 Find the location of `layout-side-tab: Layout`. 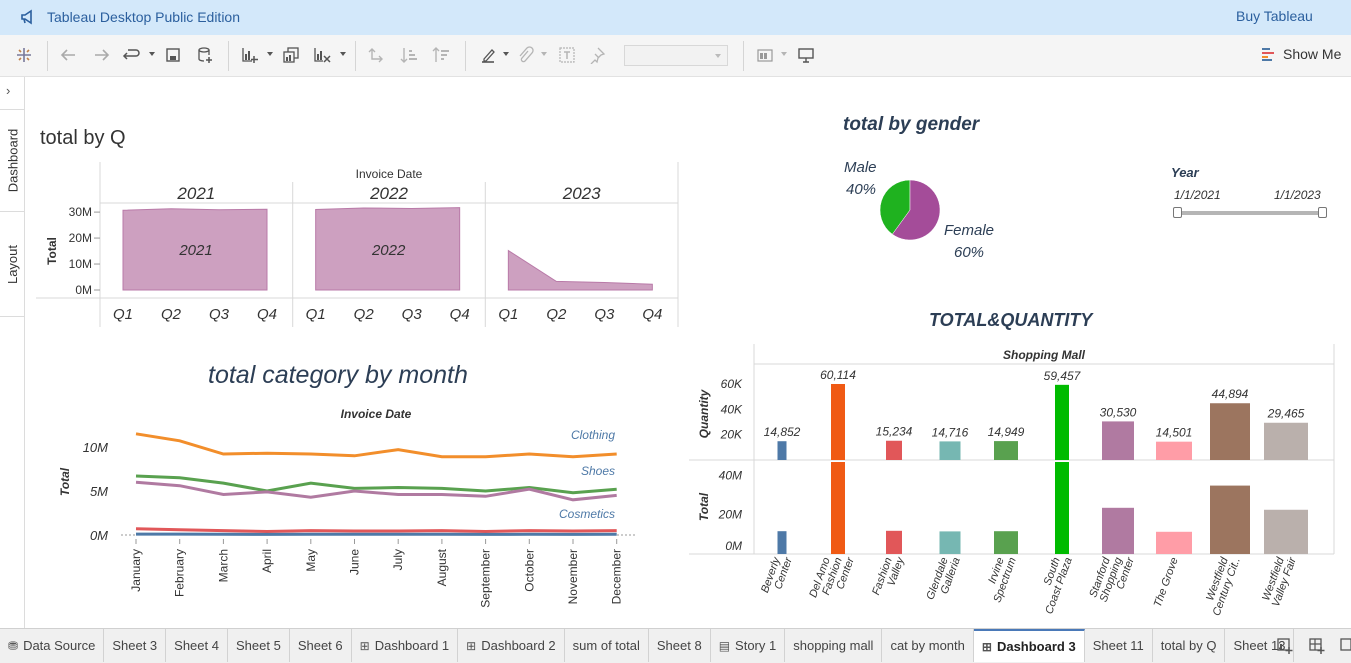

layout-side-tab: Layout is located at coordinates (12, 264).